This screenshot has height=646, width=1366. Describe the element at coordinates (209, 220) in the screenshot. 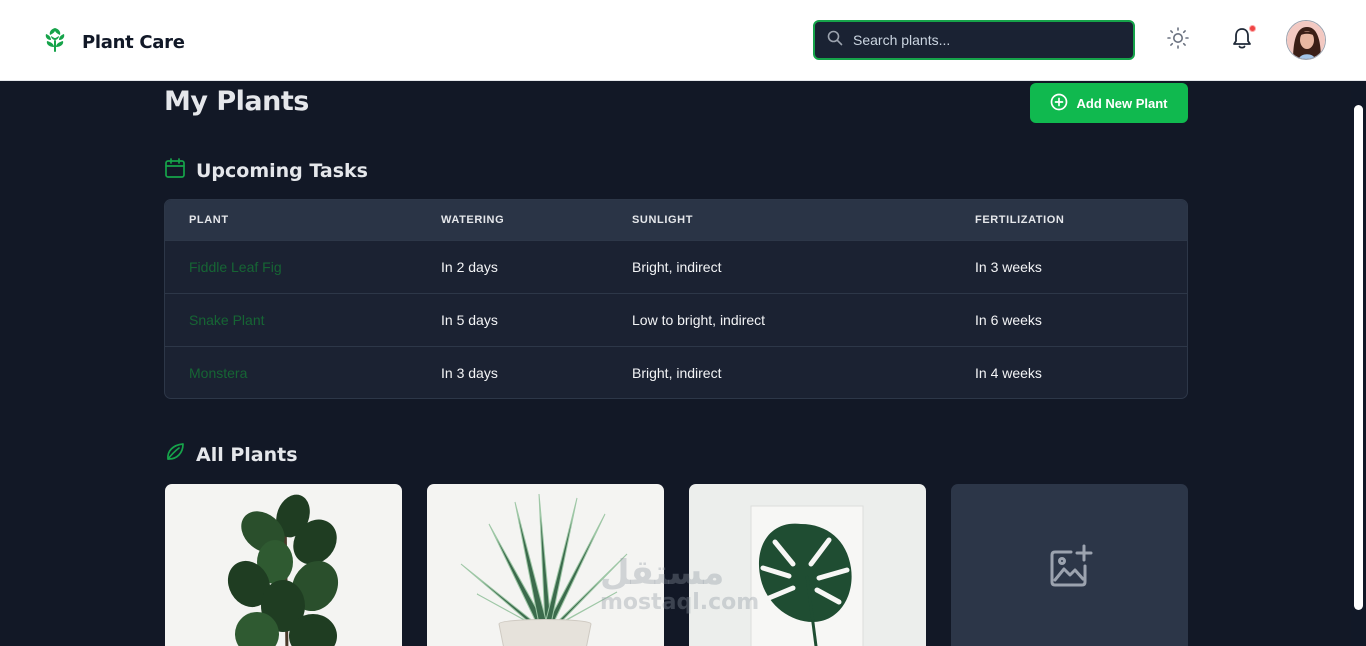

I see `column-header-plant: PLANT` at that location.